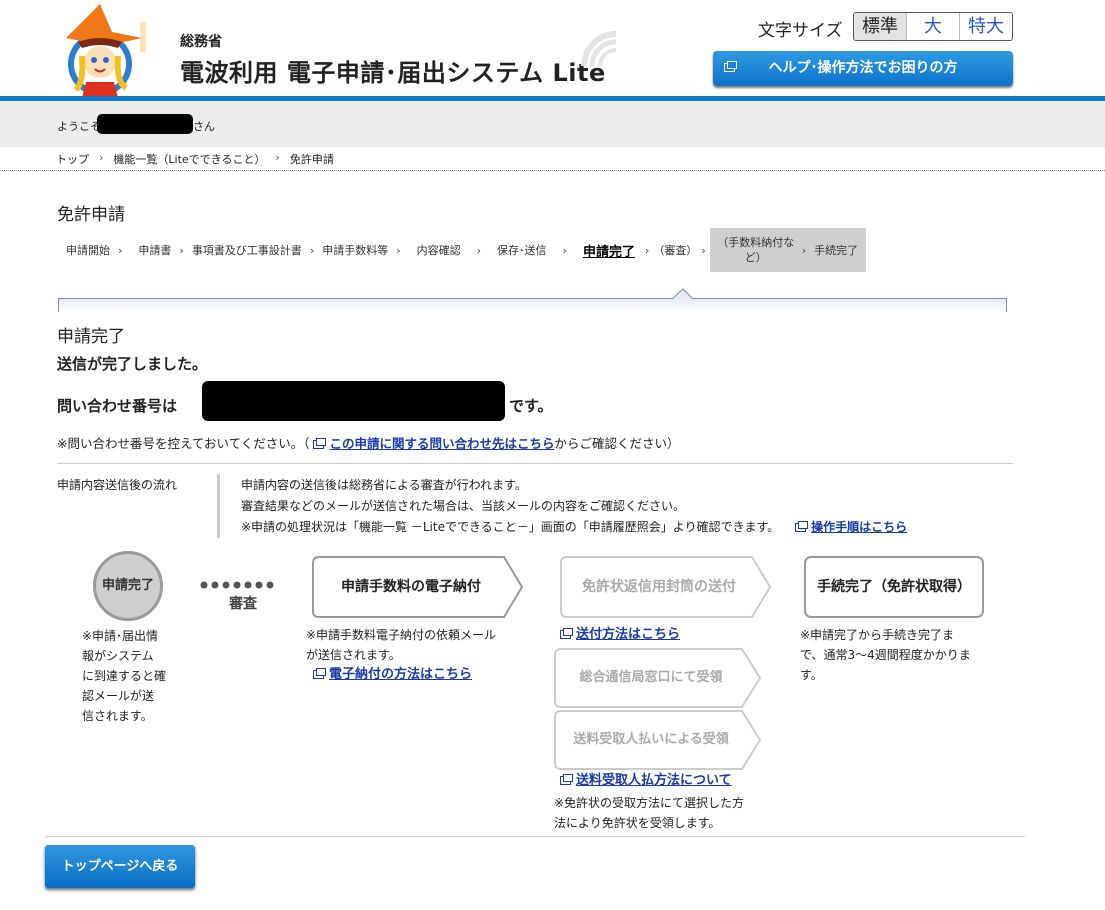 The height and width of the screenshot is (910, 1105). Describe the element at coordinates (880, 26) in the screenshot. I see `font-size-standard: 標準` at that location.